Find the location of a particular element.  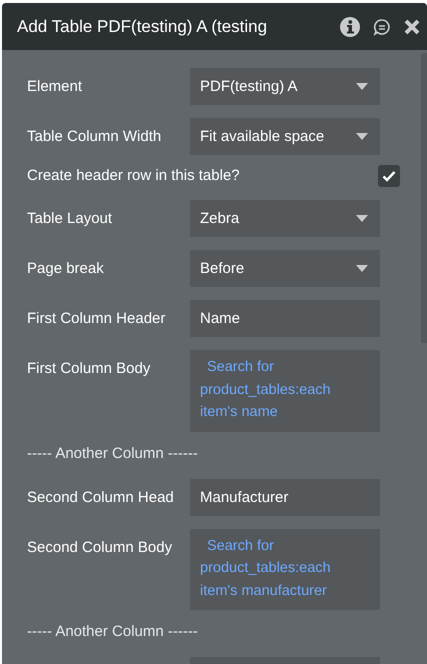

field-label: Second Column Body is located at coordinates (100, 547).